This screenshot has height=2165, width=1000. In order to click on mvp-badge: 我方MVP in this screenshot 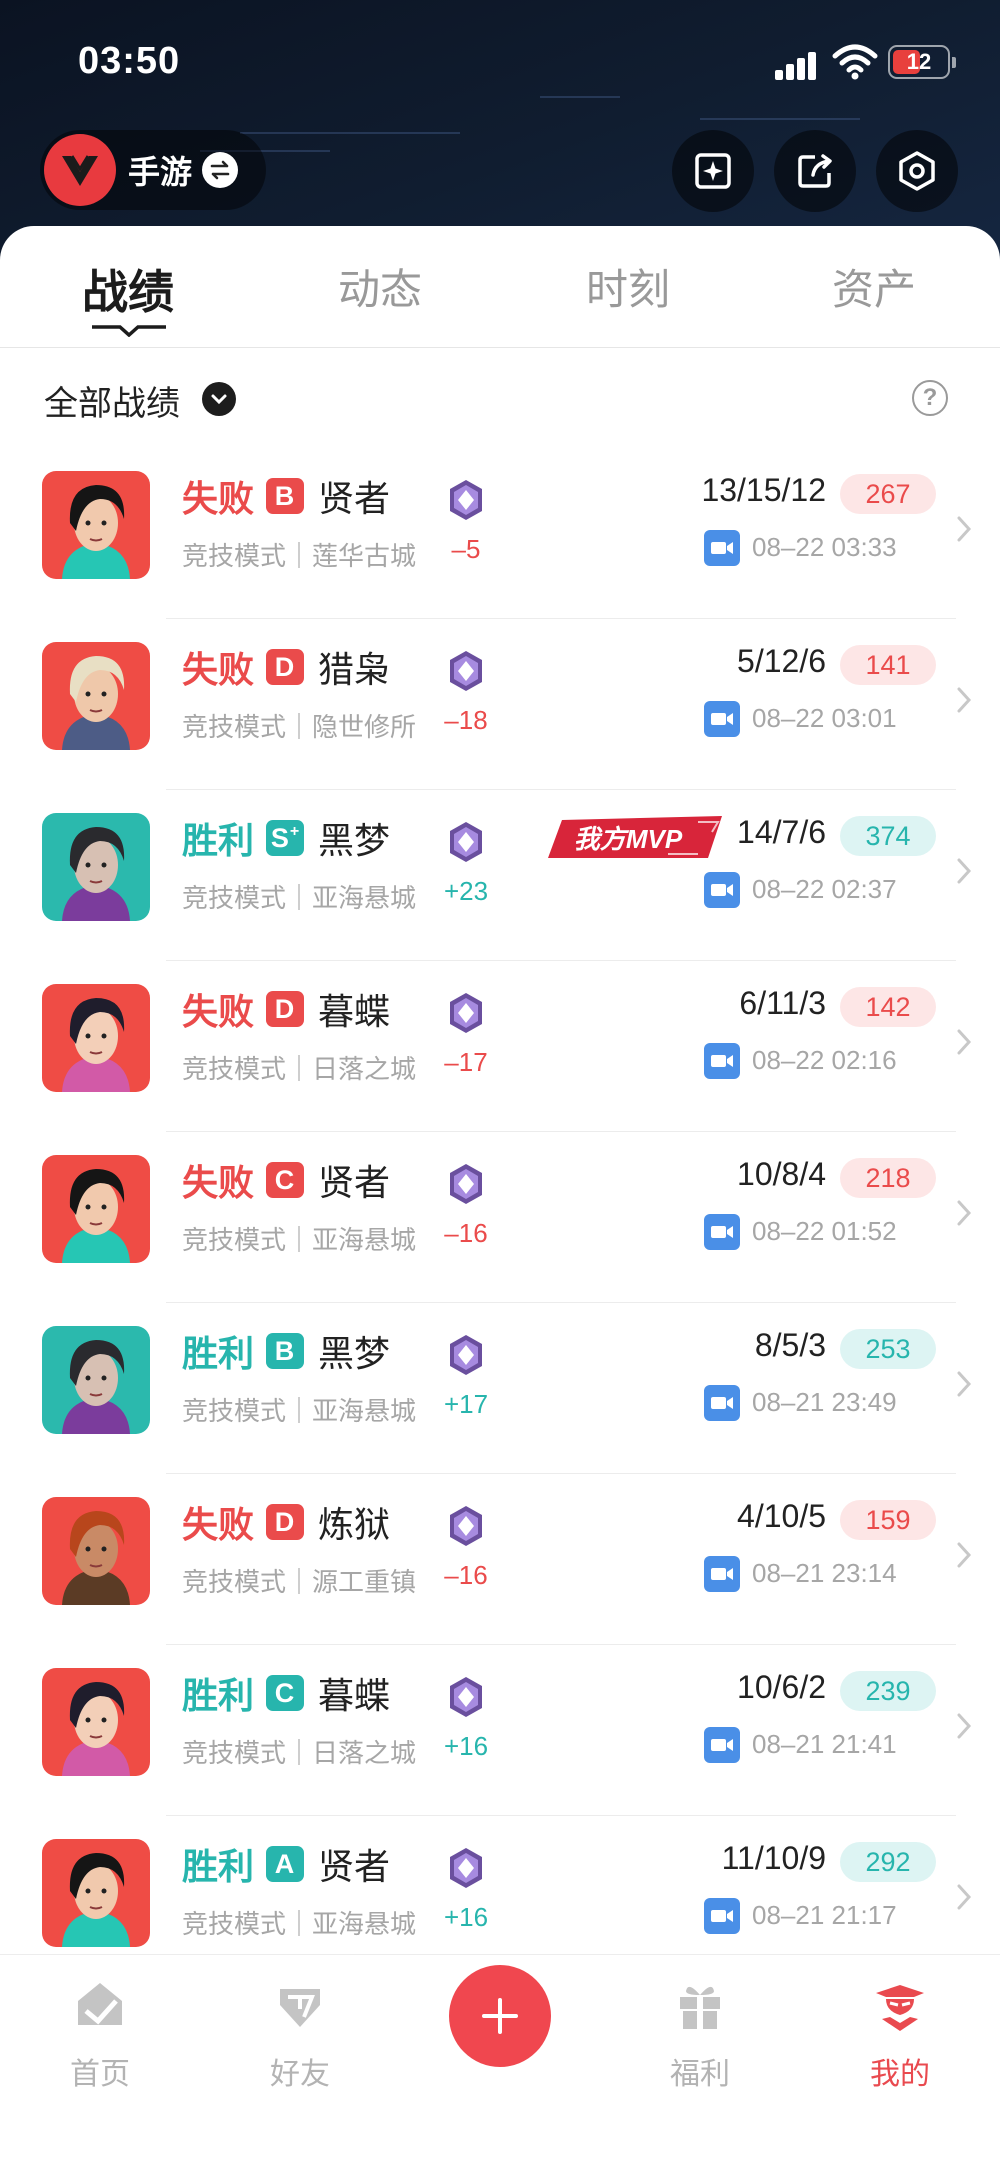, I will do `click(635, 837)`.